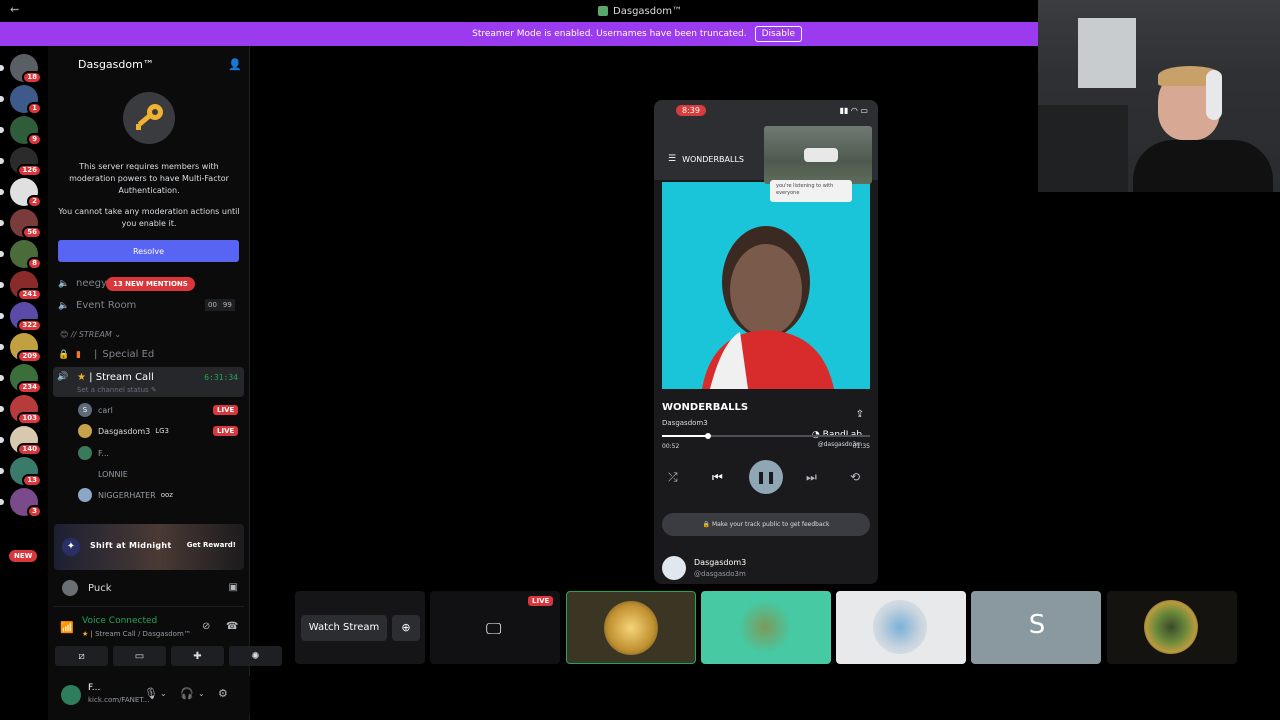  I want to click on server-icon: 322, so click(21, 317).